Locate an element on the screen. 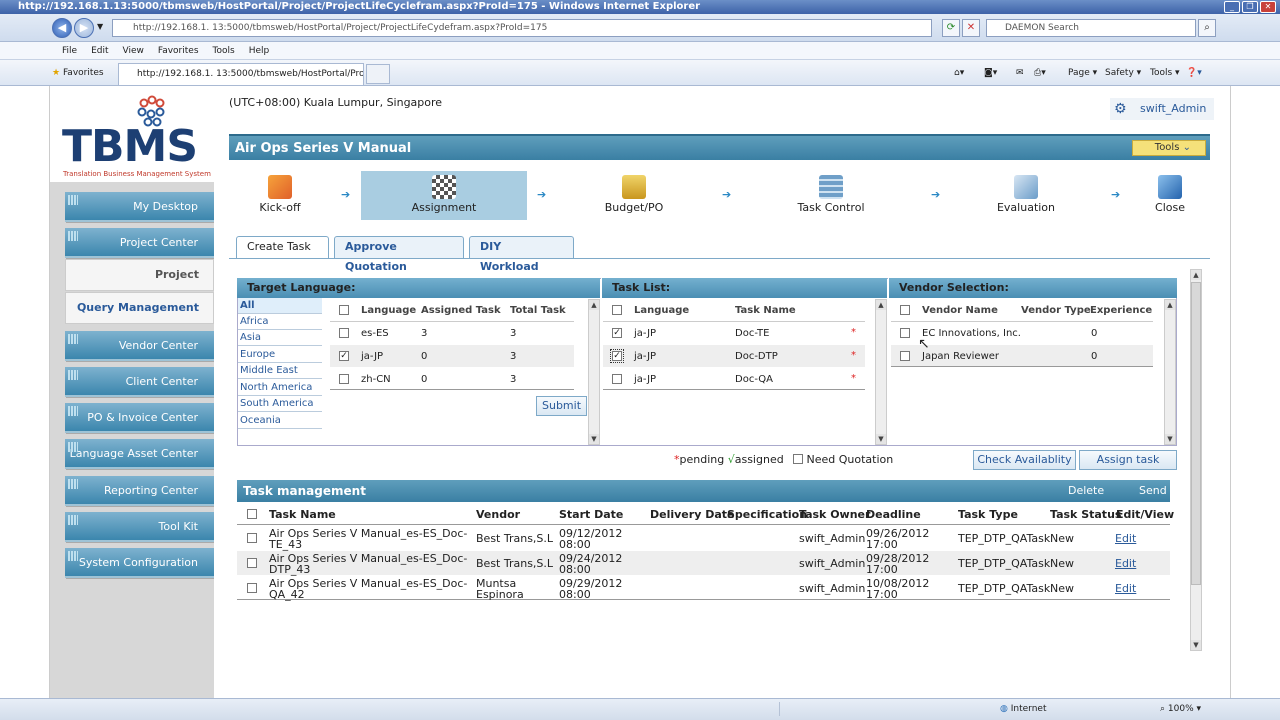  step-assignment: Assignment is located at coordinates (444, 196).